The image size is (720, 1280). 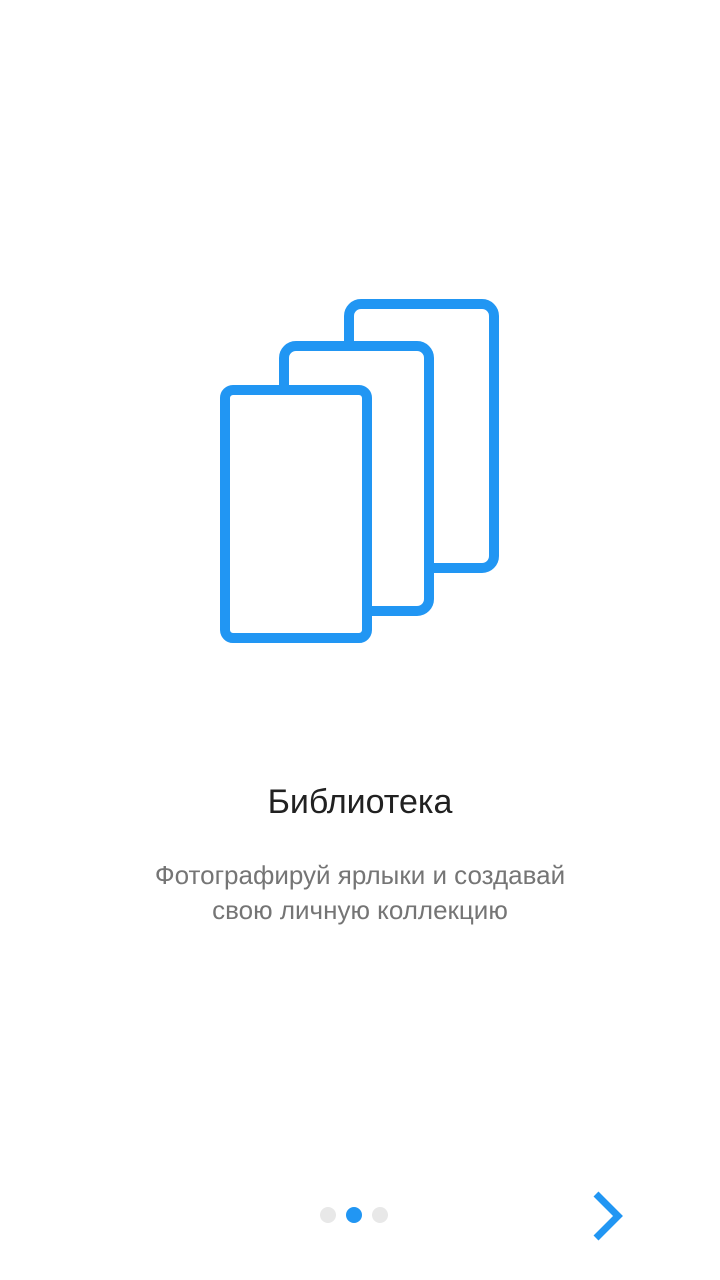 I want to click on page-title: Библиотека, so click(x=360, y=802).